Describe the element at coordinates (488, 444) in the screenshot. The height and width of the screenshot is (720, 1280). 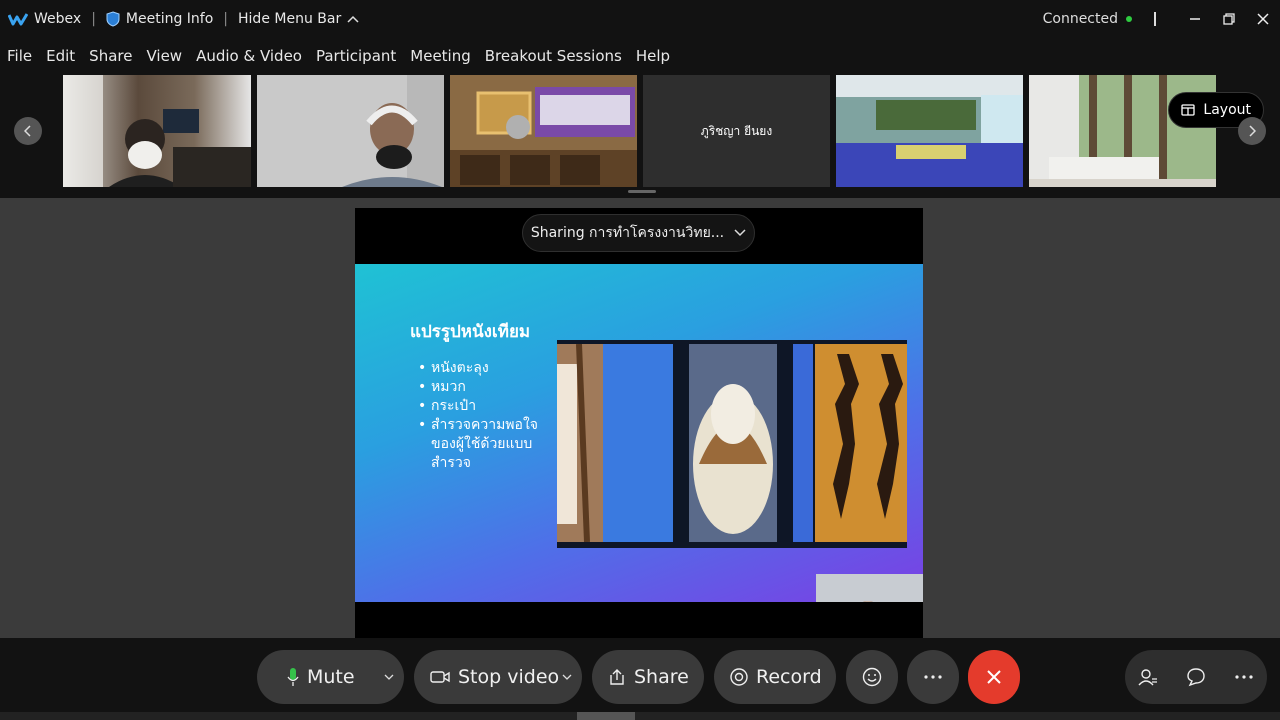
I see `slide-bullet: สำรวจความพอใจของผู้ใช้ด้วยแบบสำรวจ` at that location.